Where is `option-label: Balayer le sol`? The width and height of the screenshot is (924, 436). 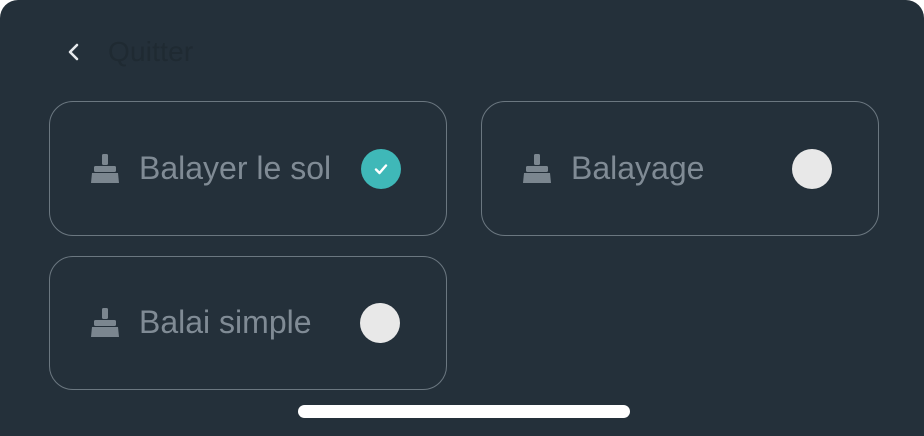 option-label: Balayer le sol is located at coordinates (235, 167).